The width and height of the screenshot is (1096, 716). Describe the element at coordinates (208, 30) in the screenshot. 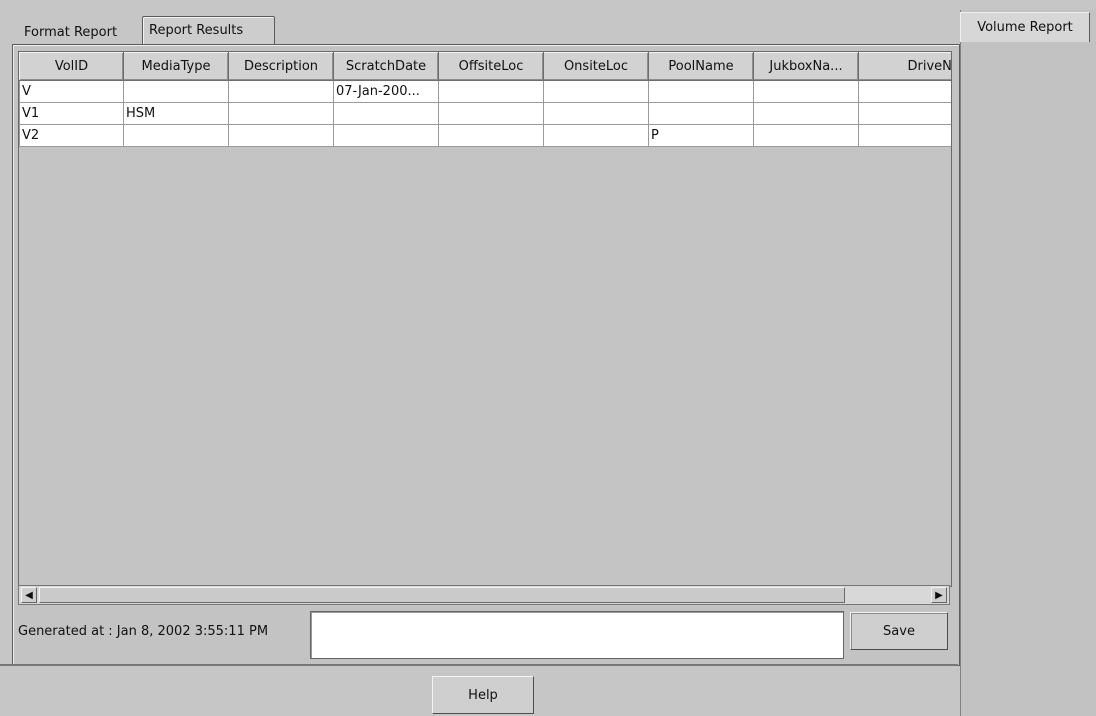

I see `tab-report-results: Report Results` at that location.